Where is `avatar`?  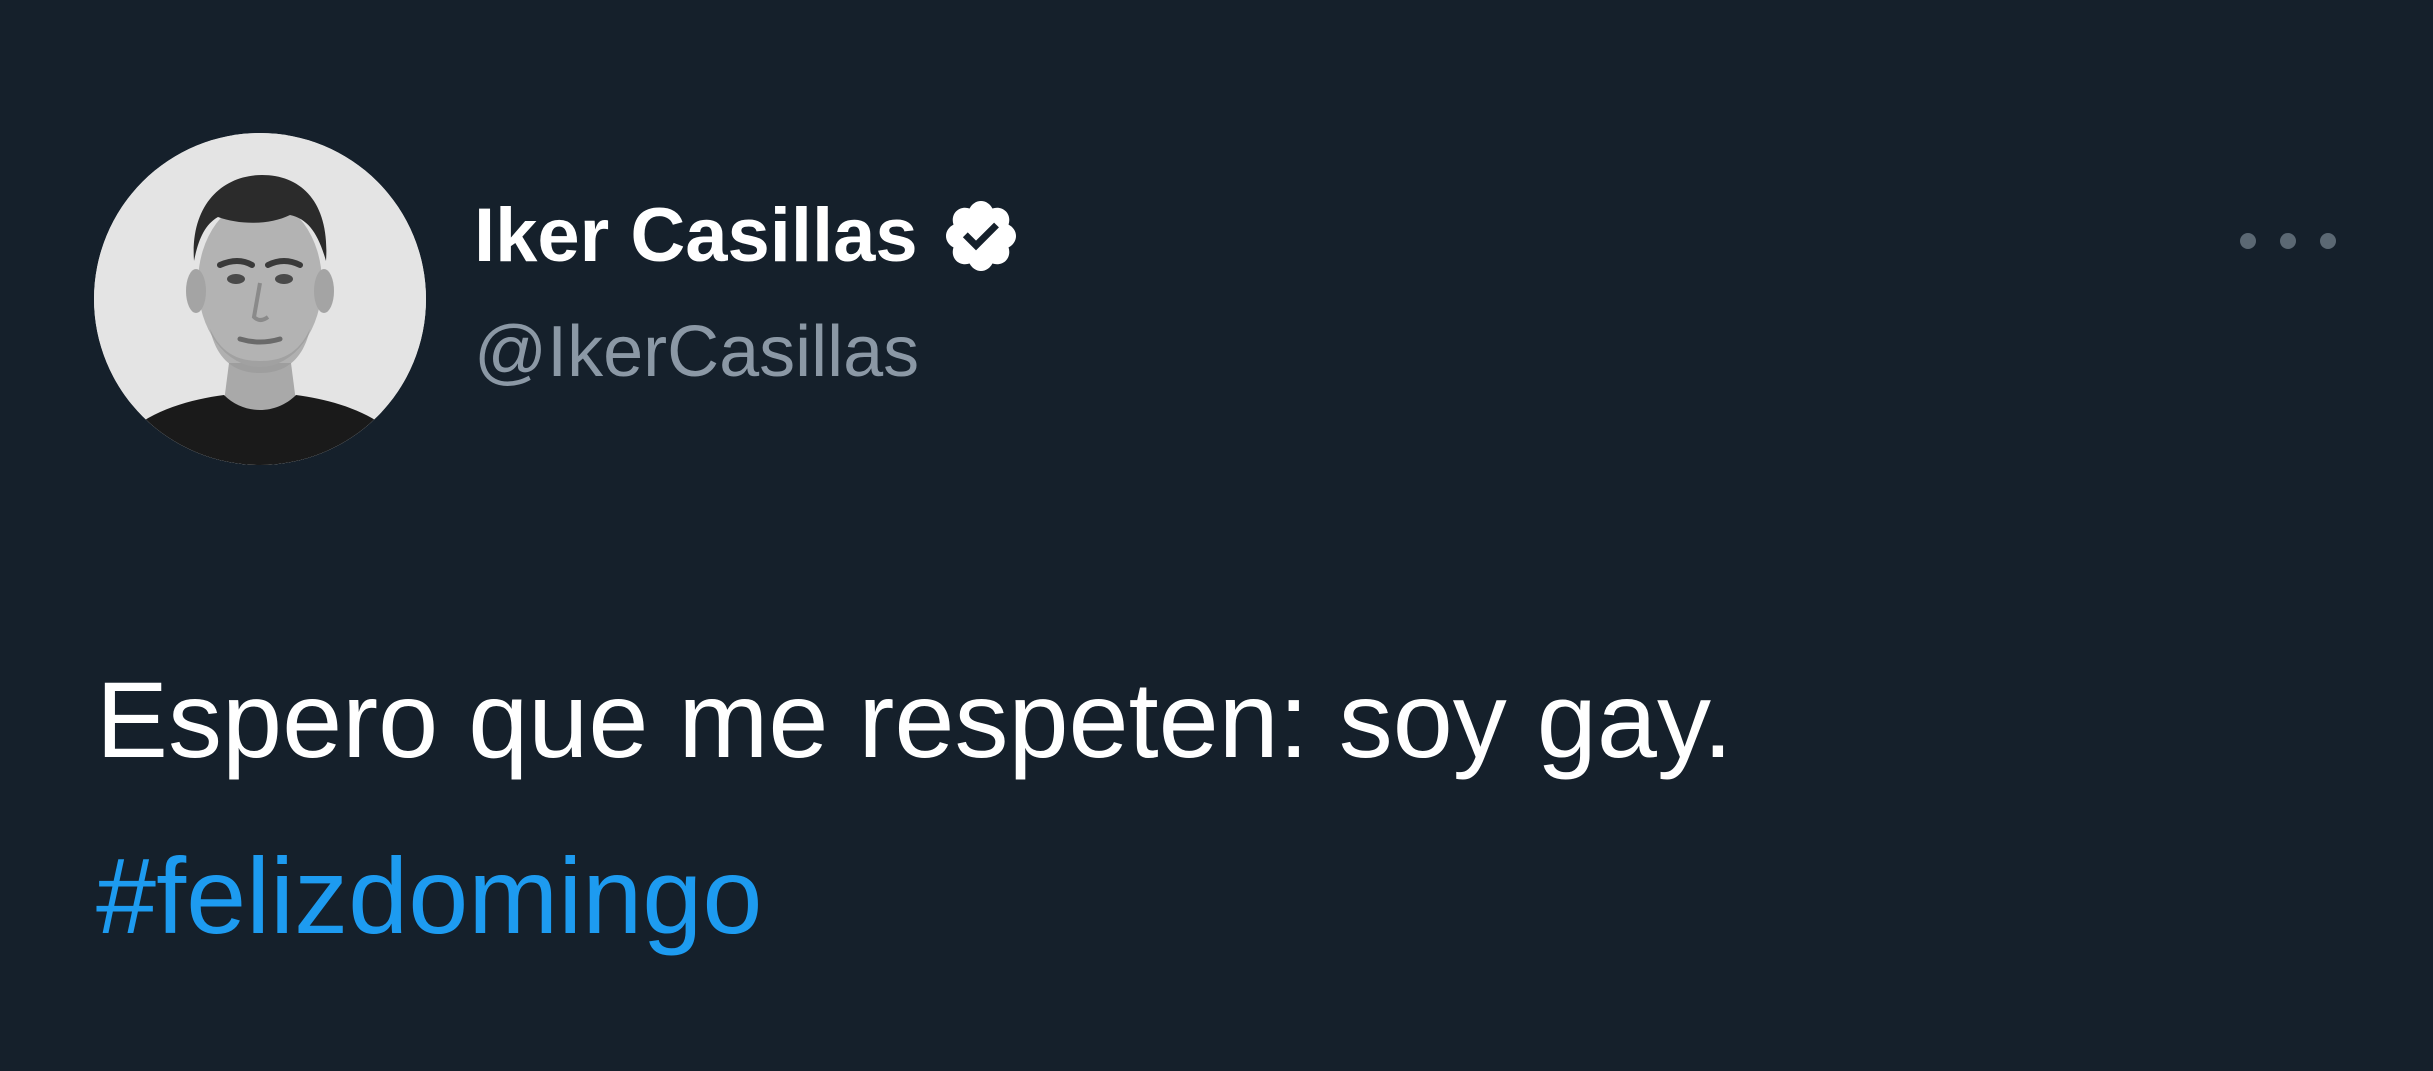
avatar is located at coordinates (260, 299).